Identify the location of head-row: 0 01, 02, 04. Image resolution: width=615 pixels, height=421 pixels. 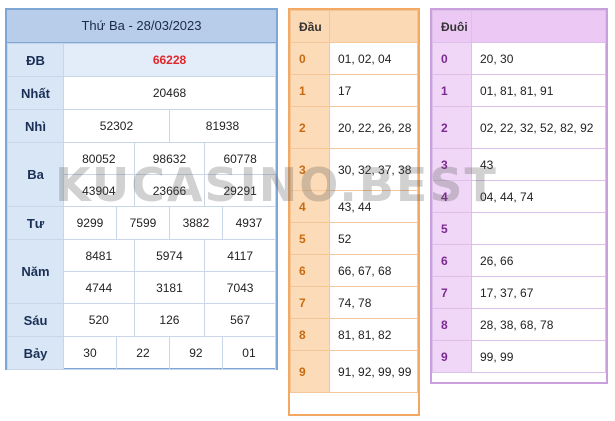
(354, 58).